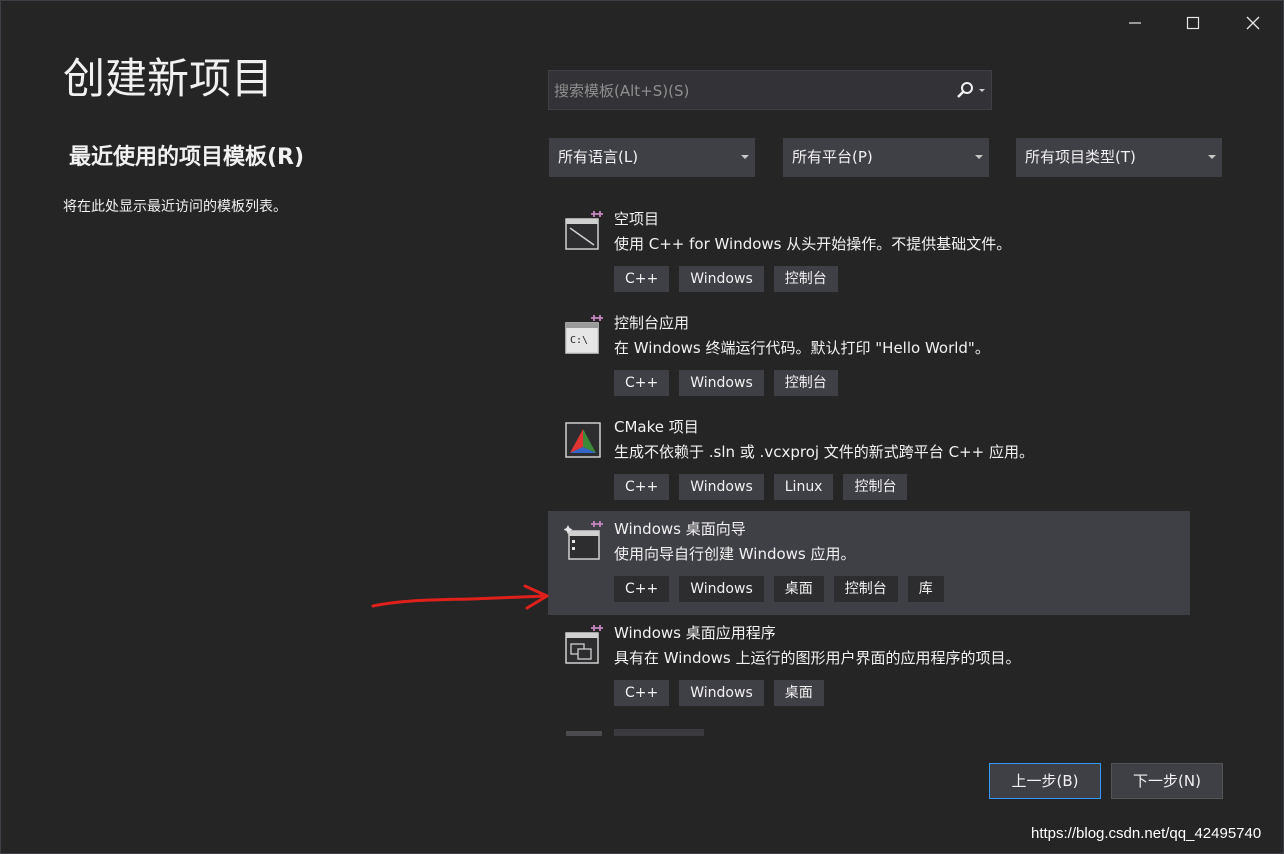 Image resolution: width=1284 pixels, height=854 pixels. Describe the element at coordinates (584, 733) in the screenshot. I see `template-item-partial-icon` at that location.